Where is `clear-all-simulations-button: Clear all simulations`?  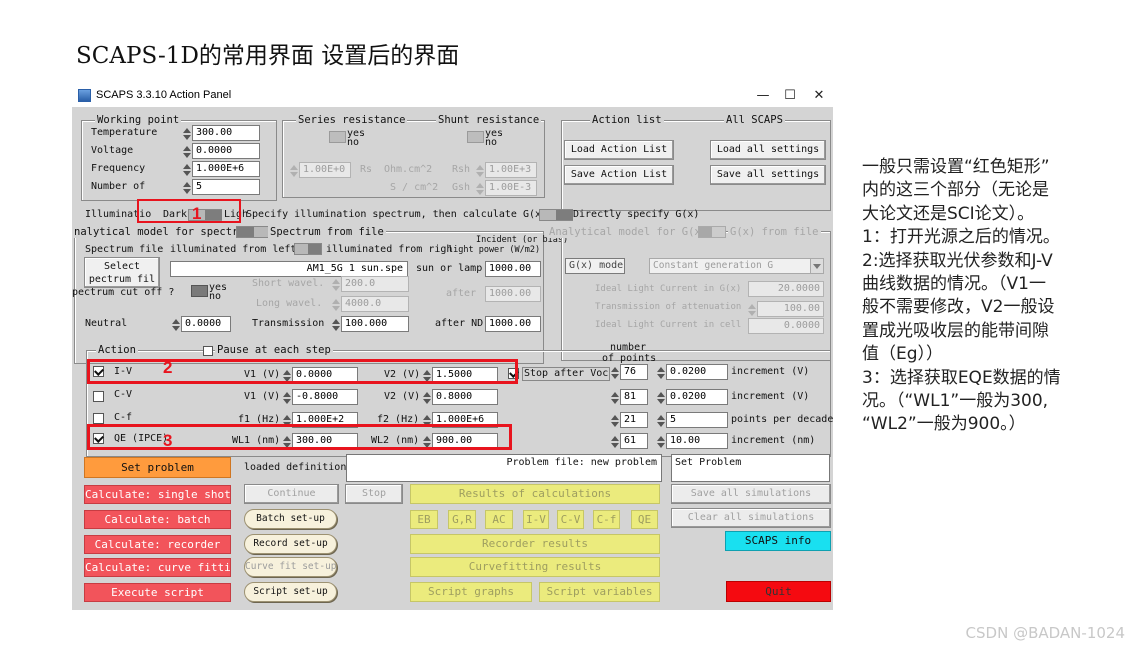 clear-all-simulations-button: Clear all simulations is located at coordinates (751, 518).